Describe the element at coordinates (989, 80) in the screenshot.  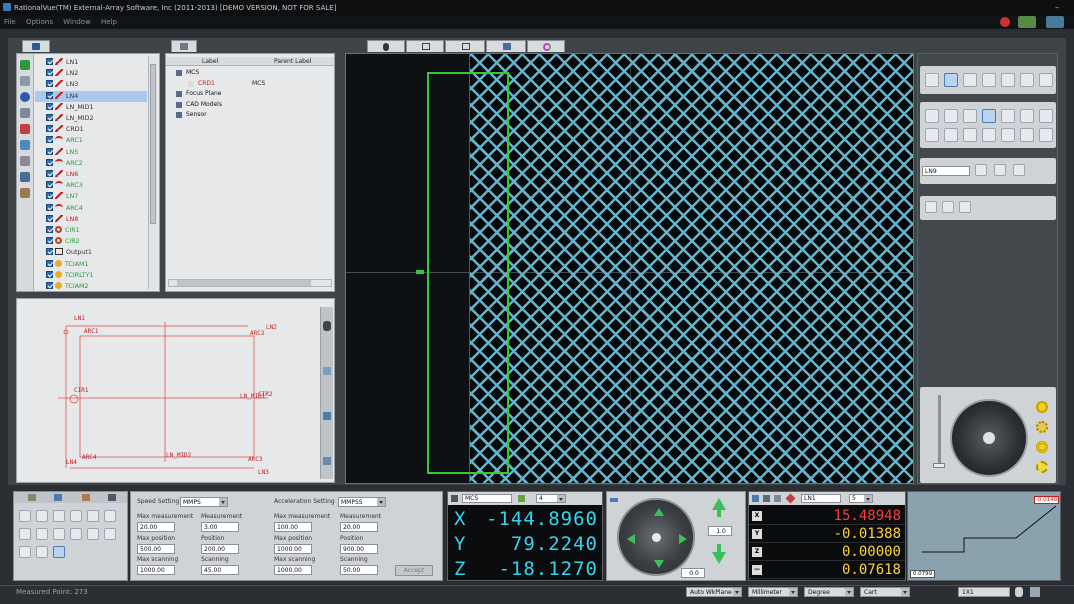
I see `arc-tool-icon` at that location.